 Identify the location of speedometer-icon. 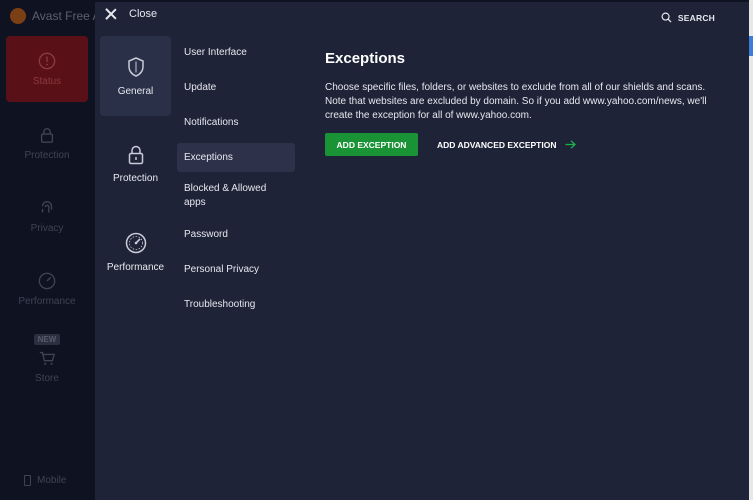
(135, 242).